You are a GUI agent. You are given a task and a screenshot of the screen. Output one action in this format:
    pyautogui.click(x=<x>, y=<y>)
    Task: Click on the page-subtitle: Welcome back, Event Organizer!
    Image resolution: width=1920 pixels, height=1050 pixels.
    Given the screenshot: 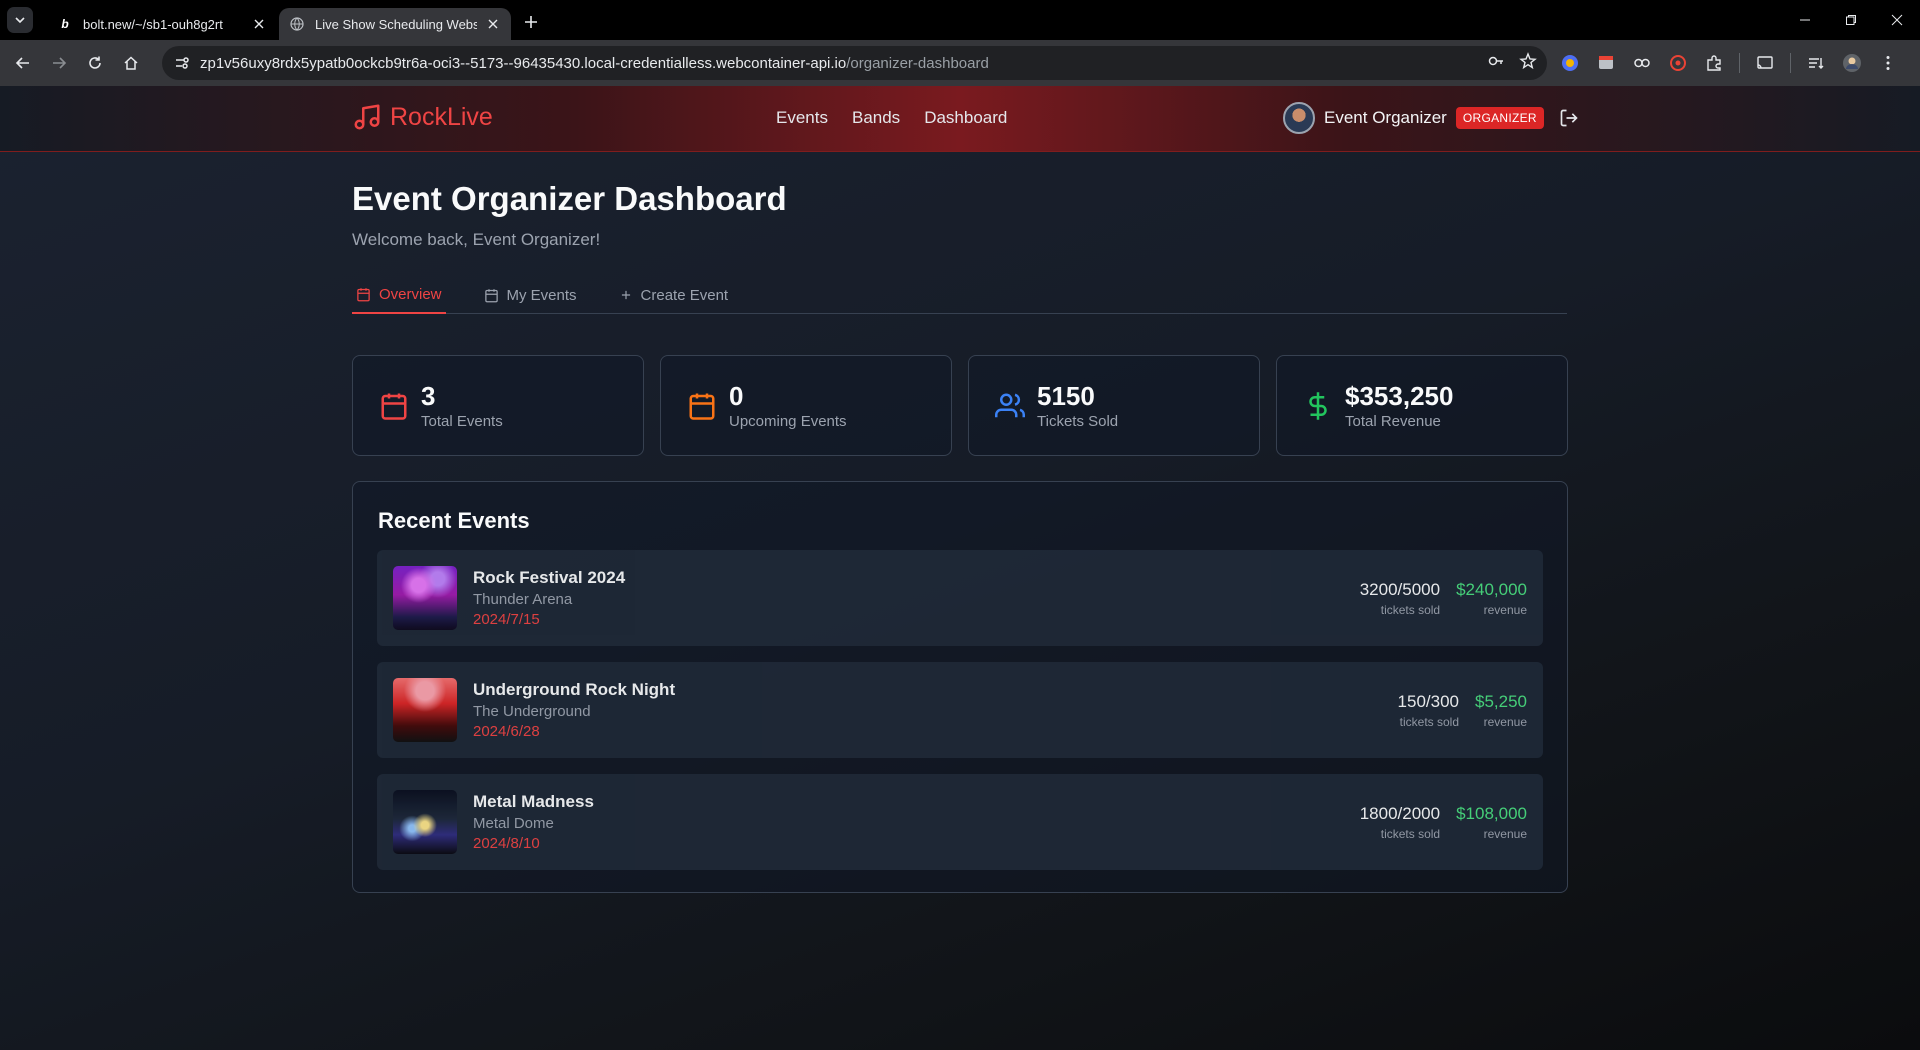 What is the action you would take?
    pyautogui.click(x=476, y=239)
    